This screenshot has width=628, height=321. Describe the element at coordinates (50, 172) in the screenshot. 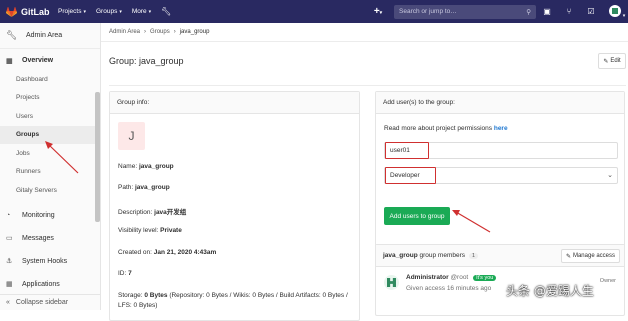

I see `sidebar-item-runners: Runners` at that location.